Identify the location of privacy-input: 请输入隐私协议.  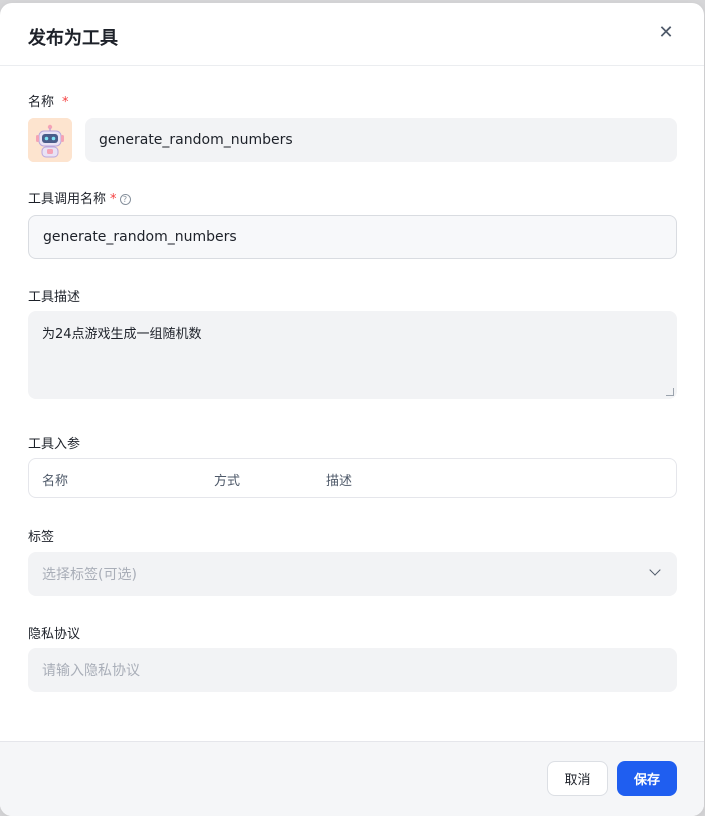
(352, 670).